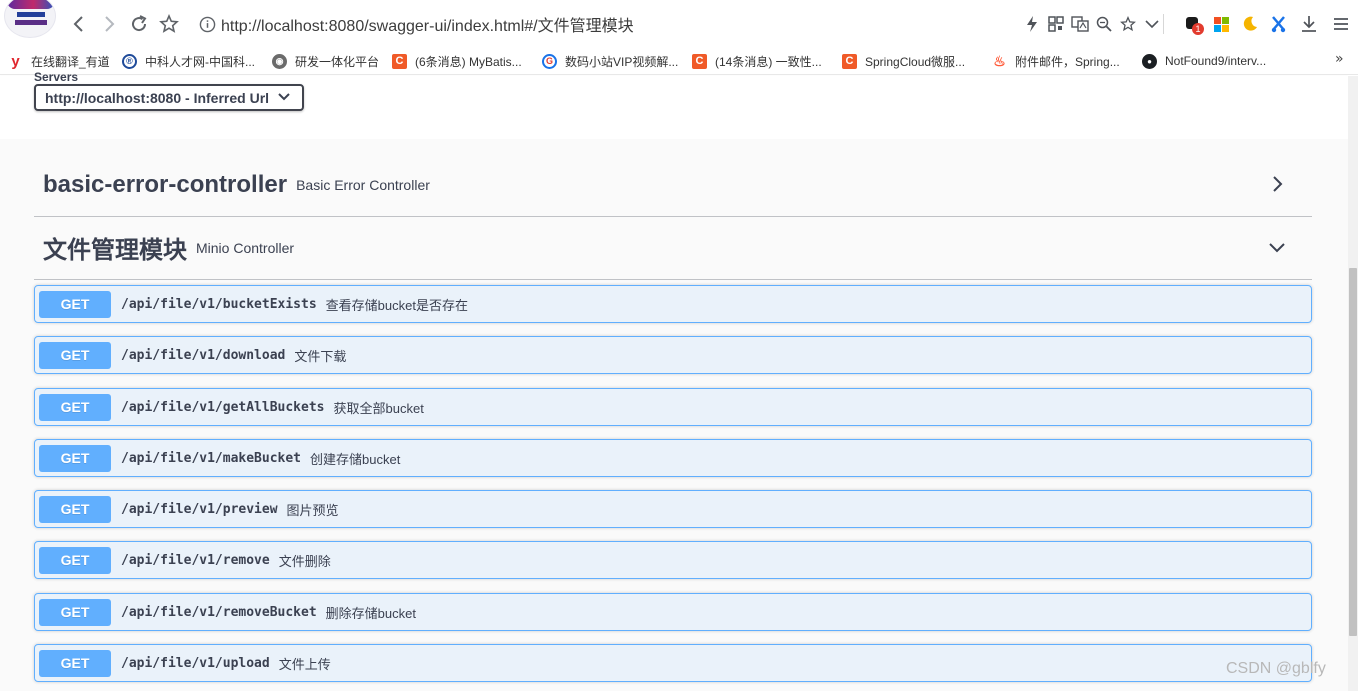 The height and width of the screenshot is (691, 1358). Describe the element at coordinates (363, 184) in the screenshot. I see `tag-description: Basic Error Controller` at that location.